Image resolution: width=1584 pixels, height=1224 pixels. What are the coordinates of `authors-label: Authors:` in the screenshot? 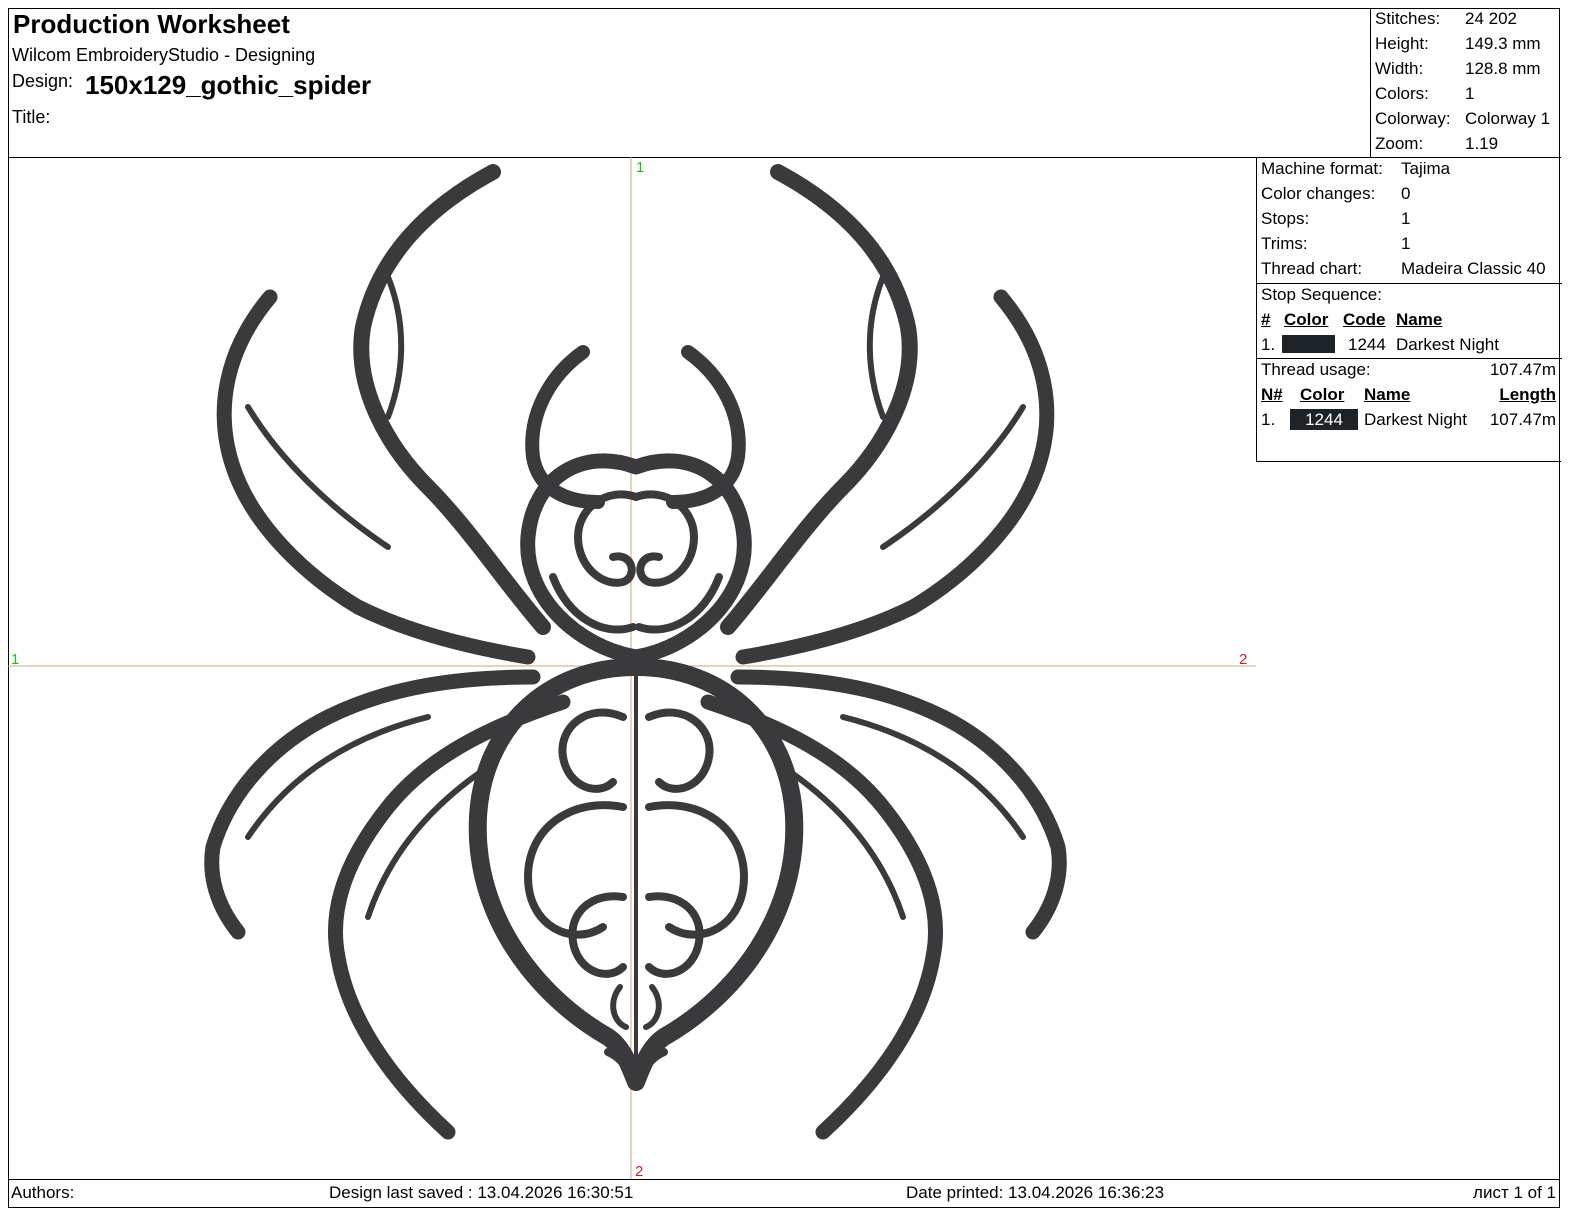 It's located at (43, 1192).